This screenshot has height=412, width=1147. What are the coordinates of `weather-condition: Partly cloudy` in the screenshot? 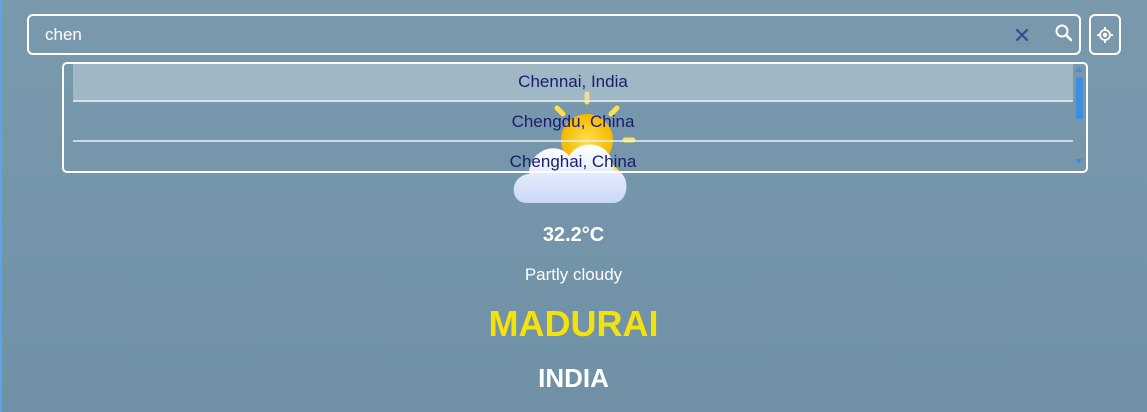 It's located at (573, 274).